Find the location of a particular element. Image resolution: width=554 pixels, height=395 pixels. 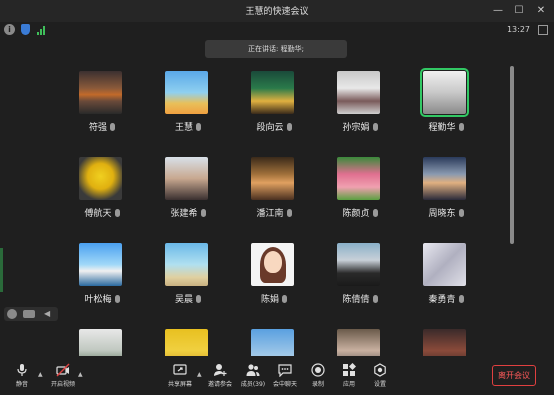

participant-tile: 程勤华 is located at coordinates (446, 105).